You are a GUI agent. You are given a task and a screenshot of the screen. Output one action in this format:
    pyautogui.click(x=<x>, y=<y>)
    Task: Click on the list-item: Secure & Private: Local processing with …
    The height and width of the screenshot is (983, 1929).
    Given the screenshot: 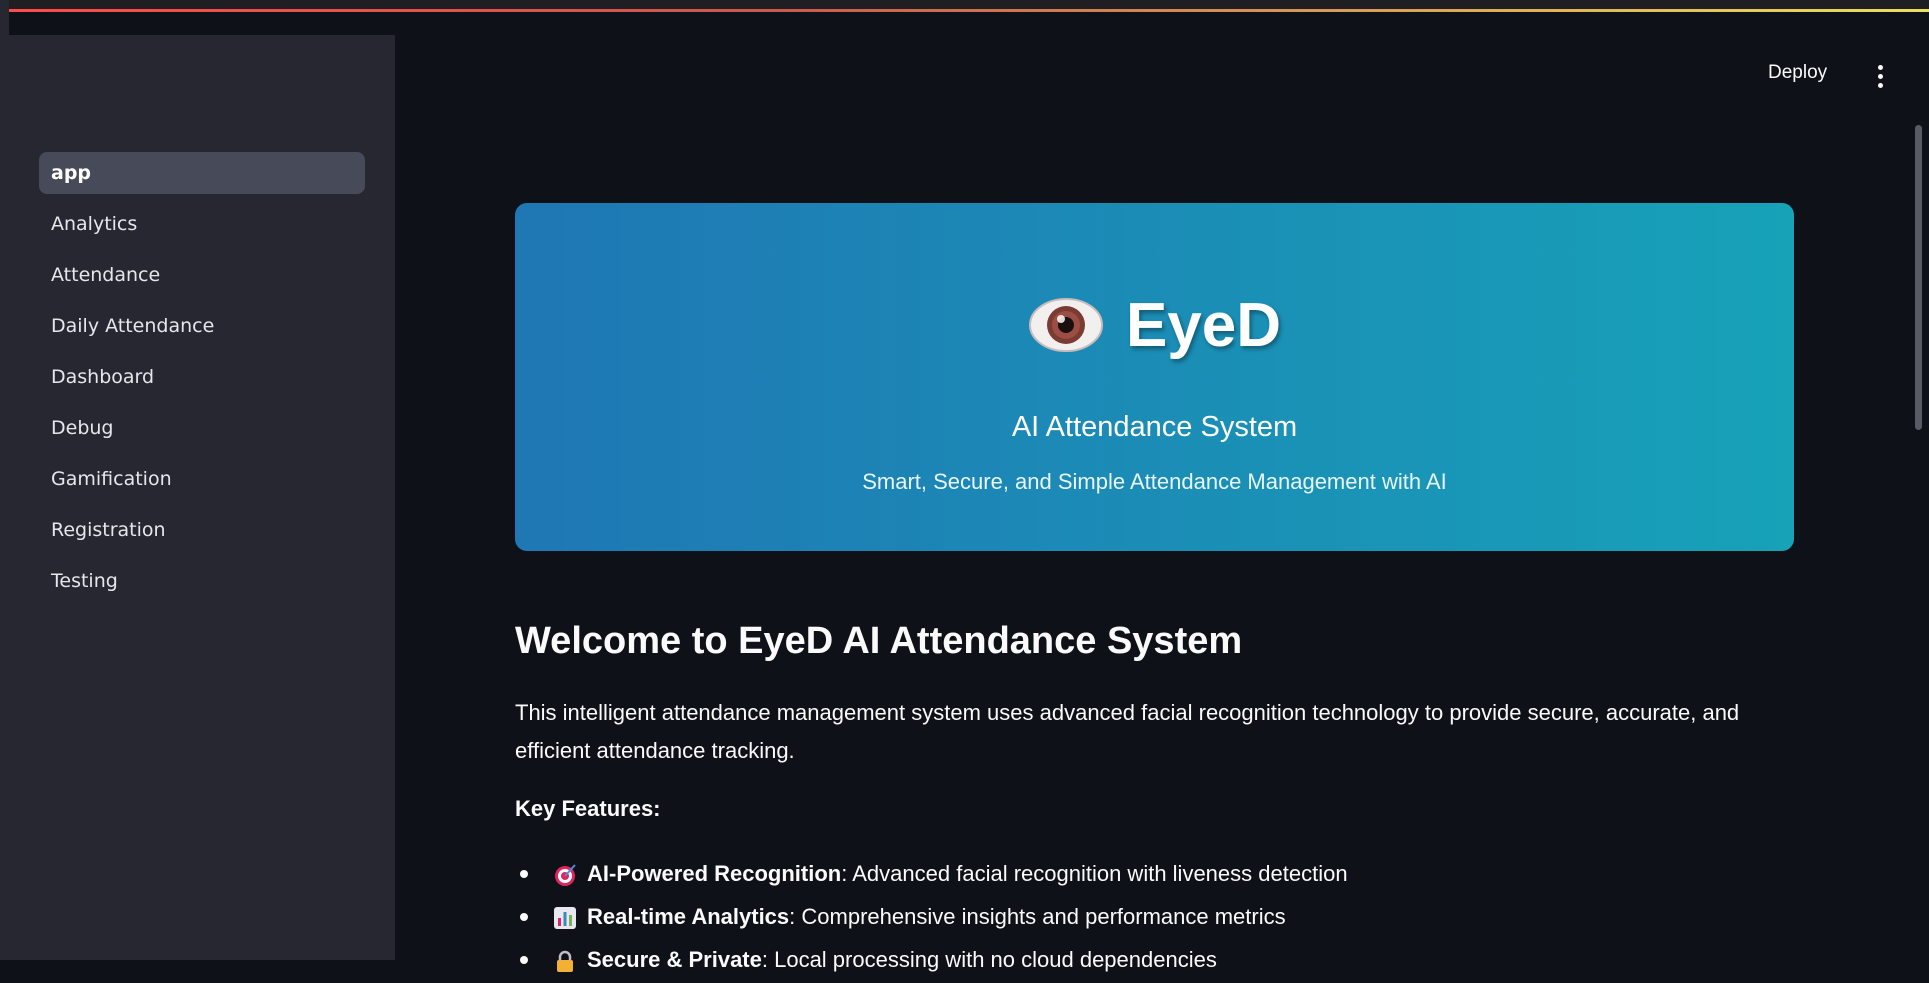 What is the action you would take?
    pyautogui.click(x=1160, y=961)
    